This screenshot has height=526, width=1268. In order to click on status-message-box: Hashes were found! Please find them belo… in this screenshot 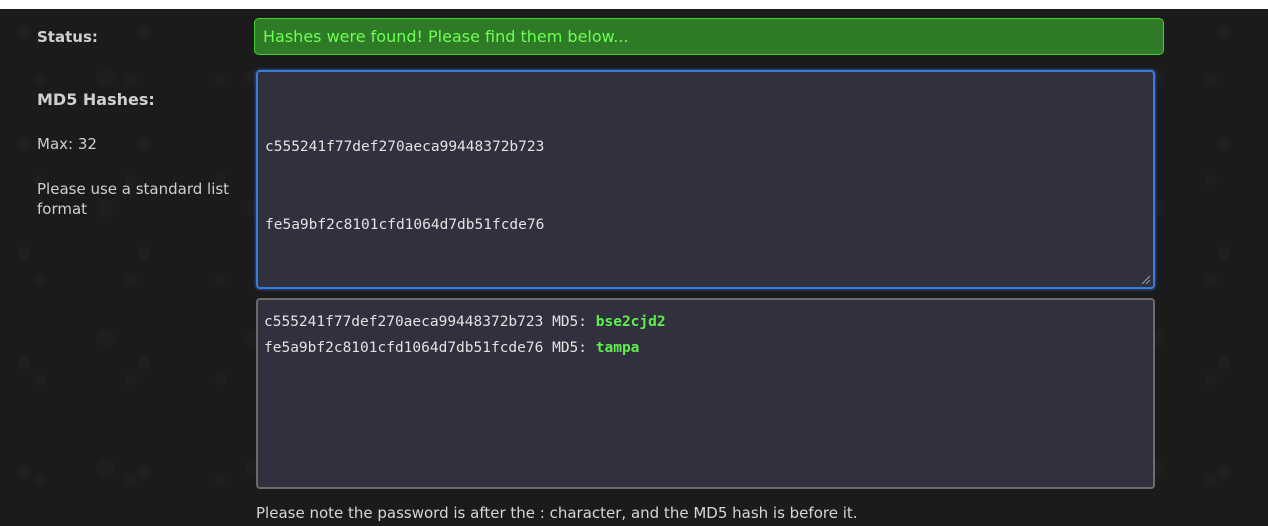, I will do `click(709, 36)`.